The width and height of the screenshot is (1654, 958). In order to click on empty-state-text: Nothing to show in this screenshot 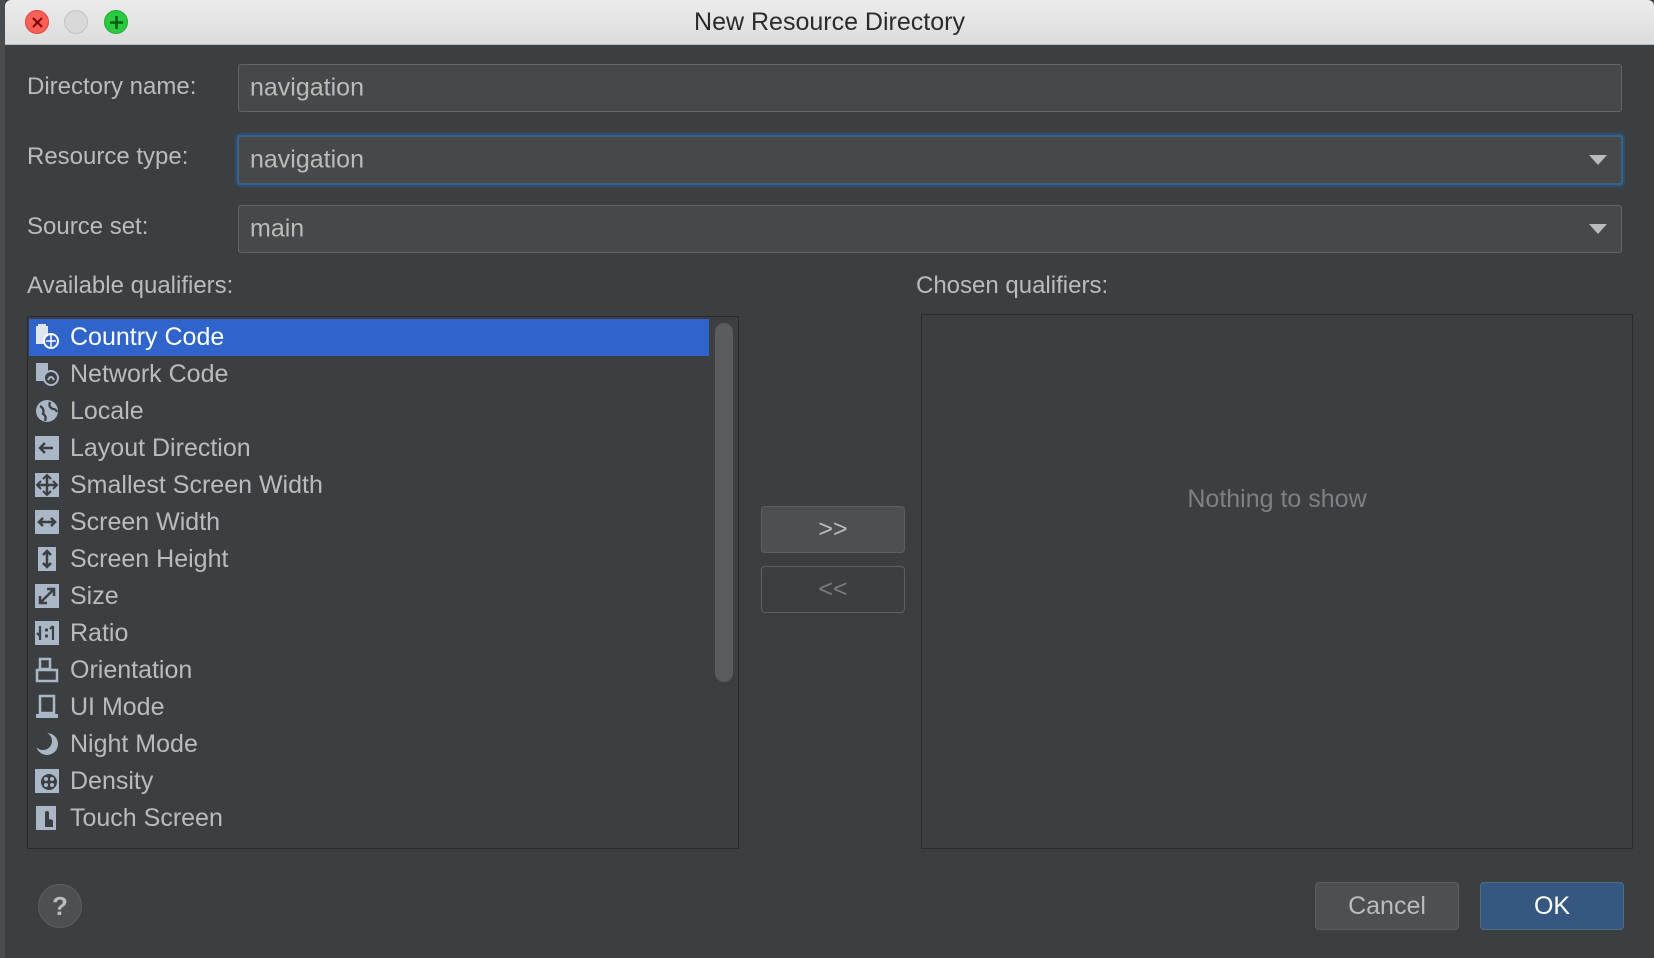, I will do `click(1277, 499)`.